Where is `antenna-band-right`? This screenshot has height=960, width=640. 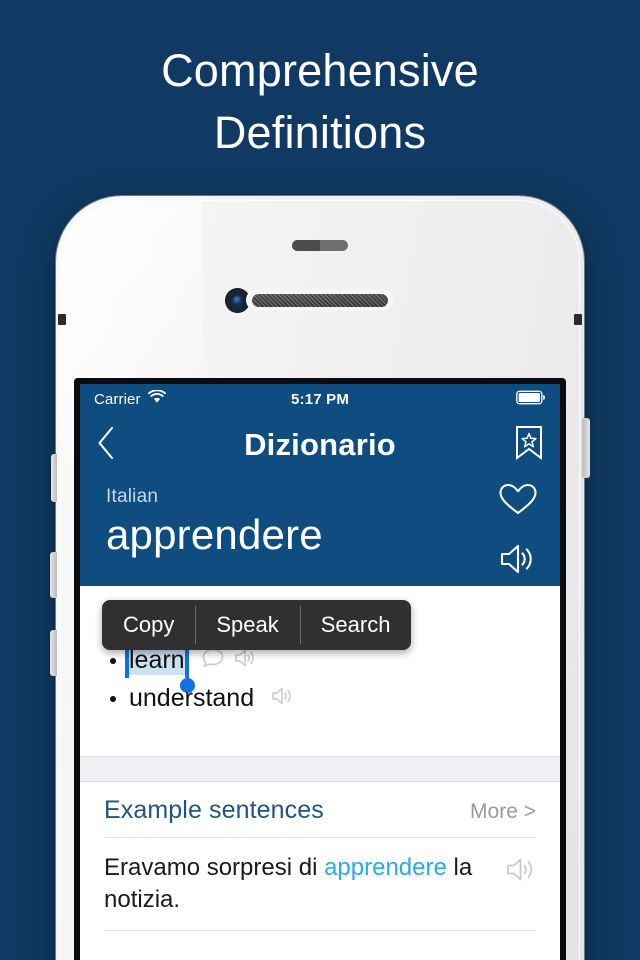
antenna-band-right is located at coordinates (578, 319).